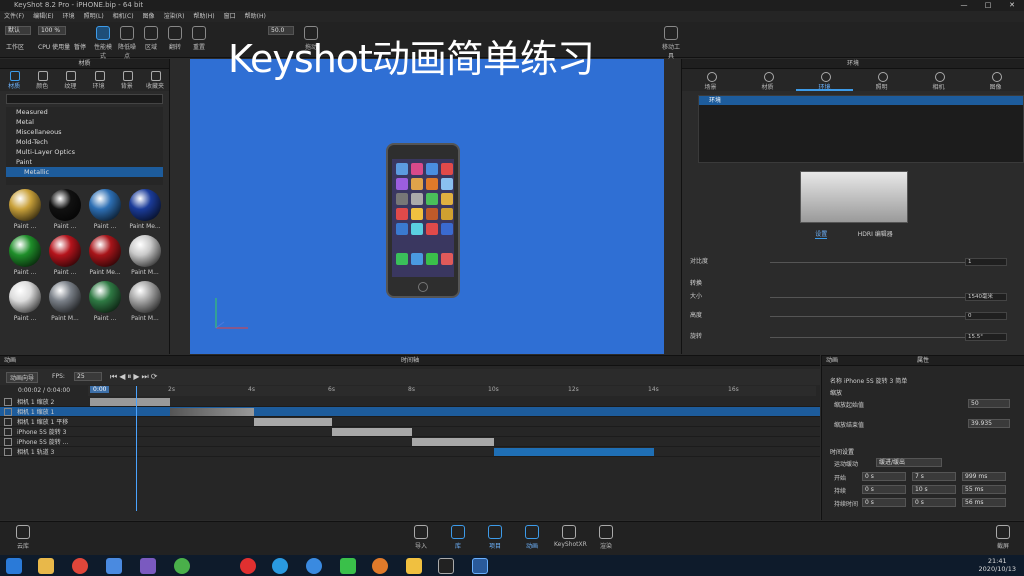 This screenshot has height=576, width=1024. I want to click on iphone-model, so click(423, 220).